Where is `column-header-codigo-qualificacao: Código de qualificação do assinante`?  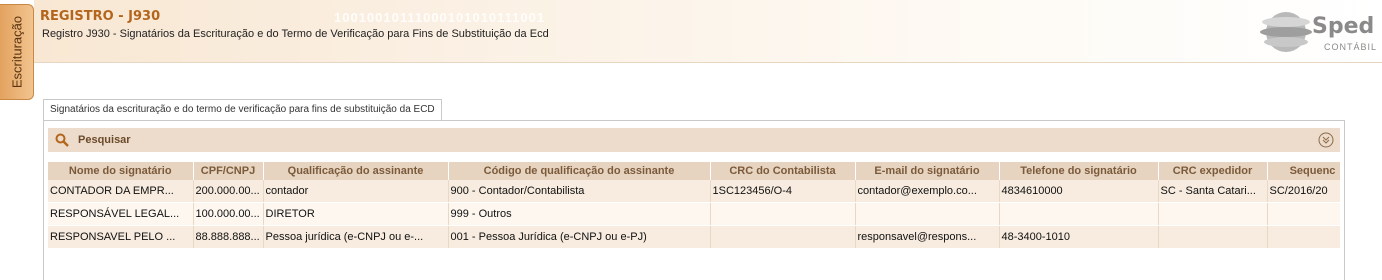
column-header-codigo-qualificacao: Código de qualificação do assinante is located at coordinates (579, 171).